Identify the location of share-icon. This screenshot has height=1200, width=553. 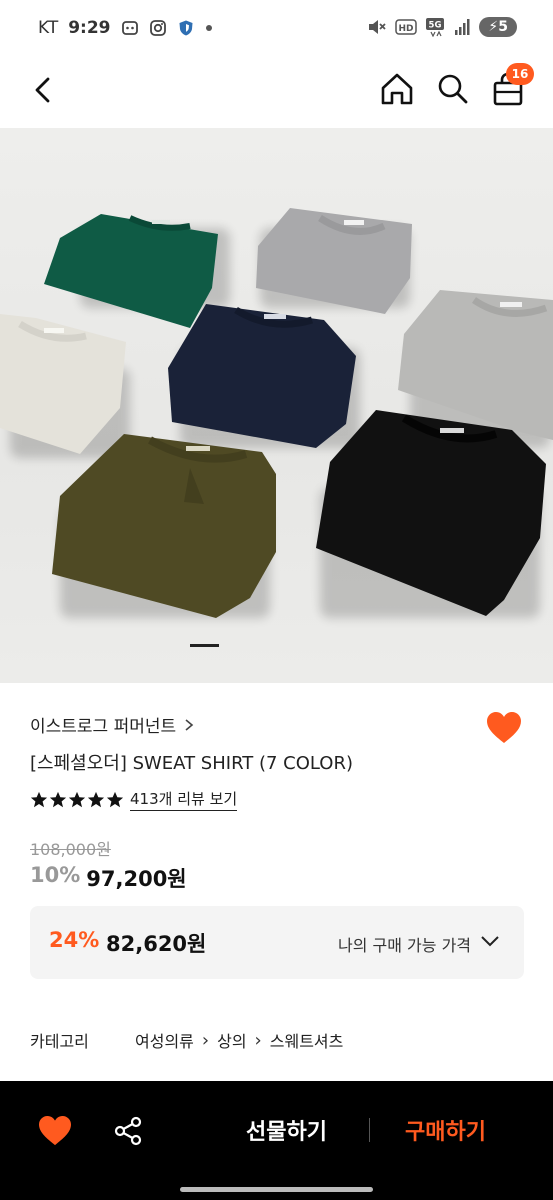
(128, 1131).